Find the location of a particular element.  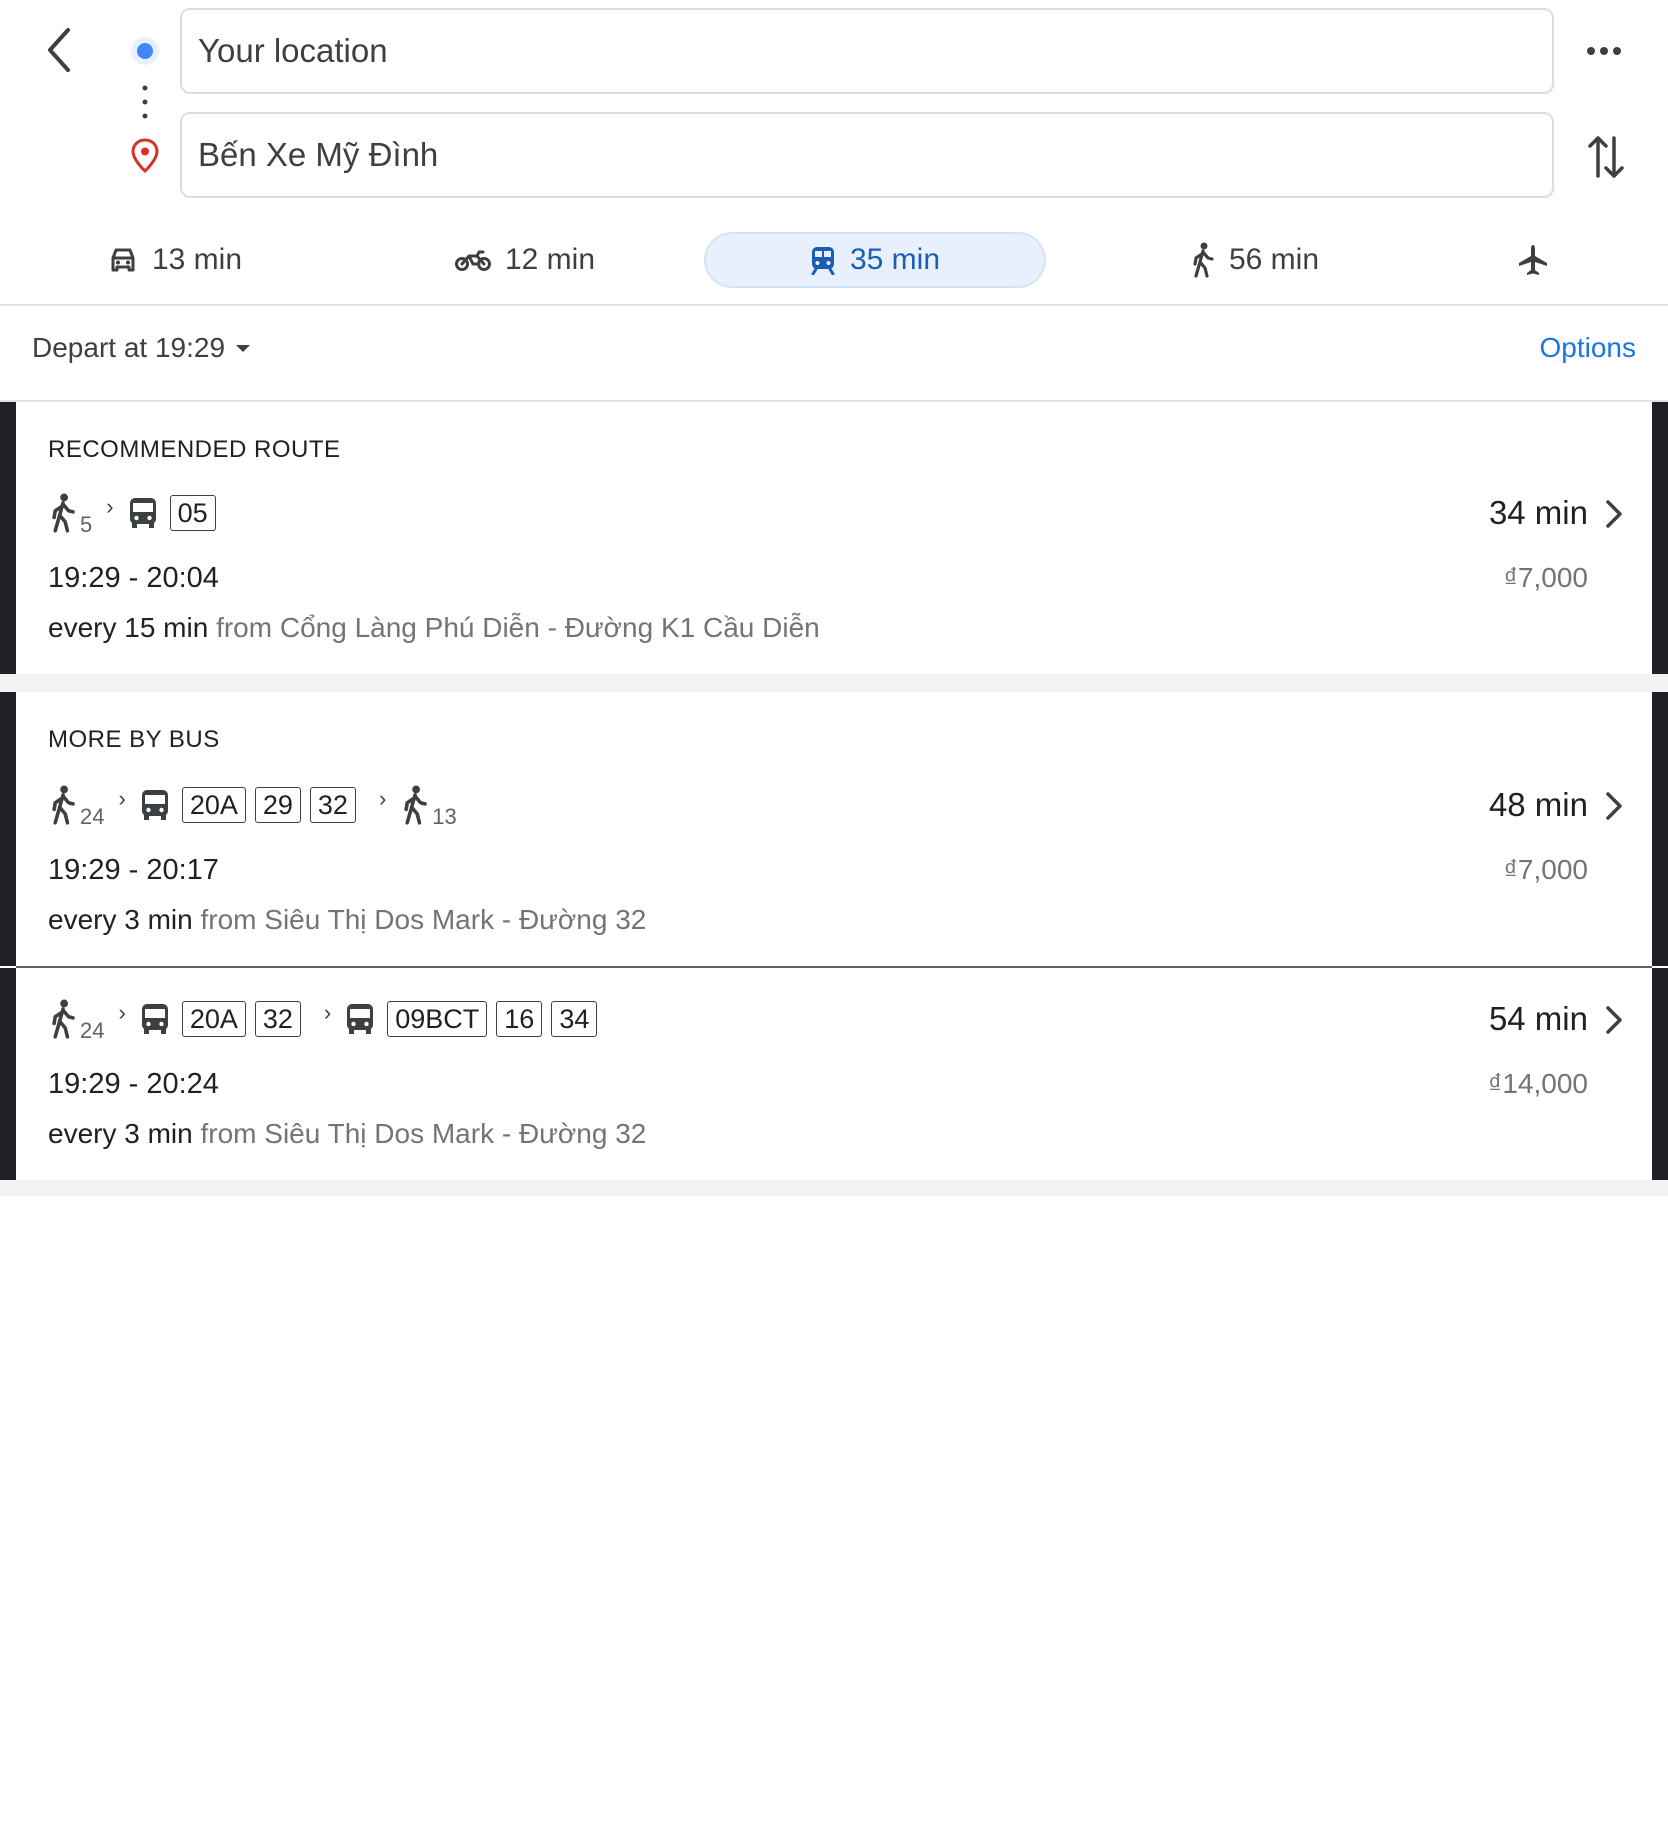

mode-tab-motorbike: 12 min is located at coordinates (525, 260).